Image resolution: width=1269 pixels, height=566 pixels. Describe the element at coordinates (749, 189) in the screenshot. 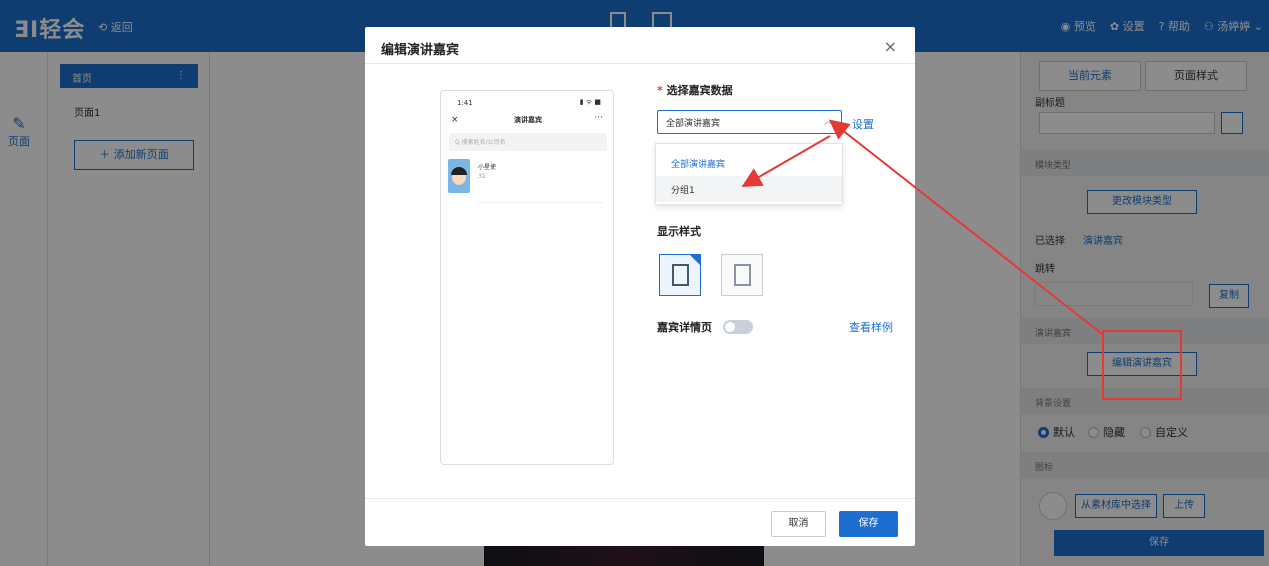

I see `option-group-1: 分组1` at that location.